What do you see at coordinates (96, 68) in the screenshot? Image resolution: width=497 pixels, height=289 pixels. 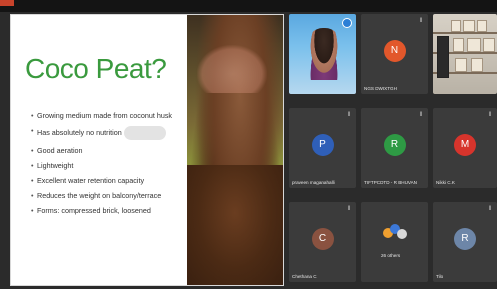 I see `slide-title: Coco Peat?` at bounding box center [96, 68].